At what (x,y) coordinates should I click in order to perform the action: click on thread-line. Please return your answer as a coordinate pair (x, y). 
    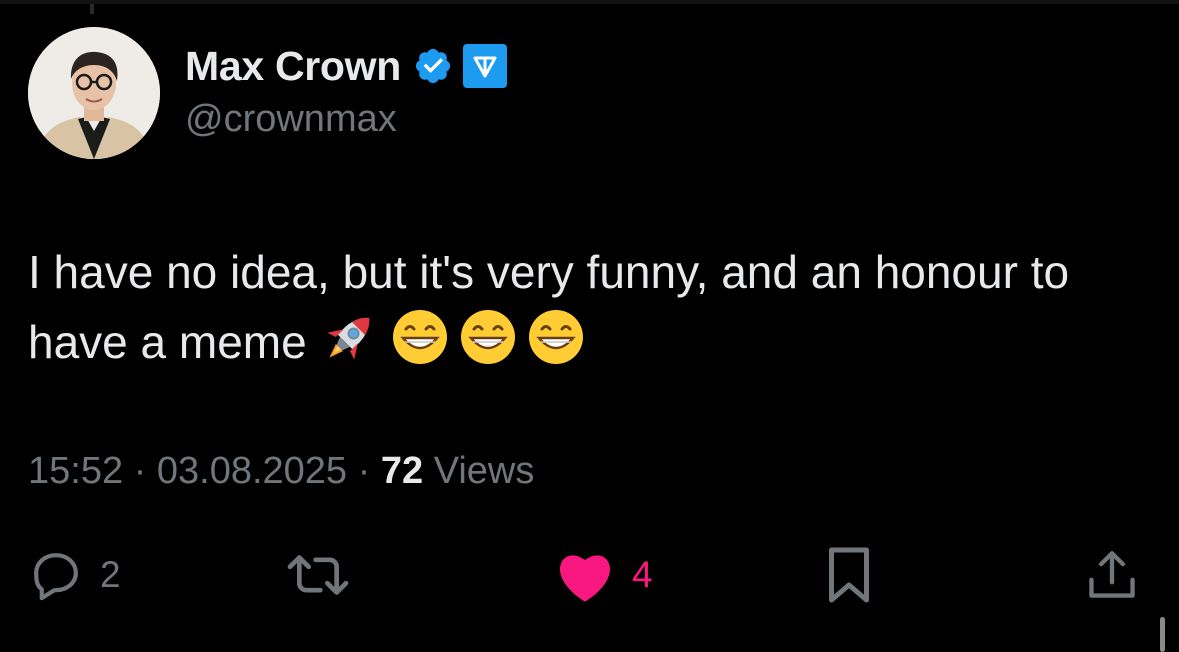
    Looking at the image, I should click on (92, 9).